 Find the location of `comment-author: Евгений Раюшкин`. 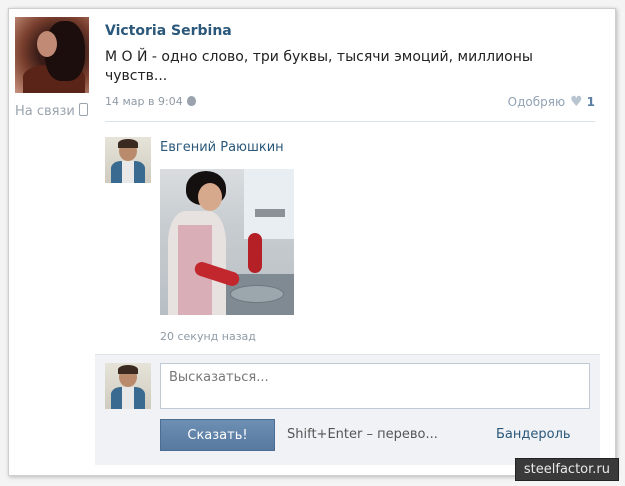

comment-author: Евгений Раюшкин is located at coordinates (222, 147).